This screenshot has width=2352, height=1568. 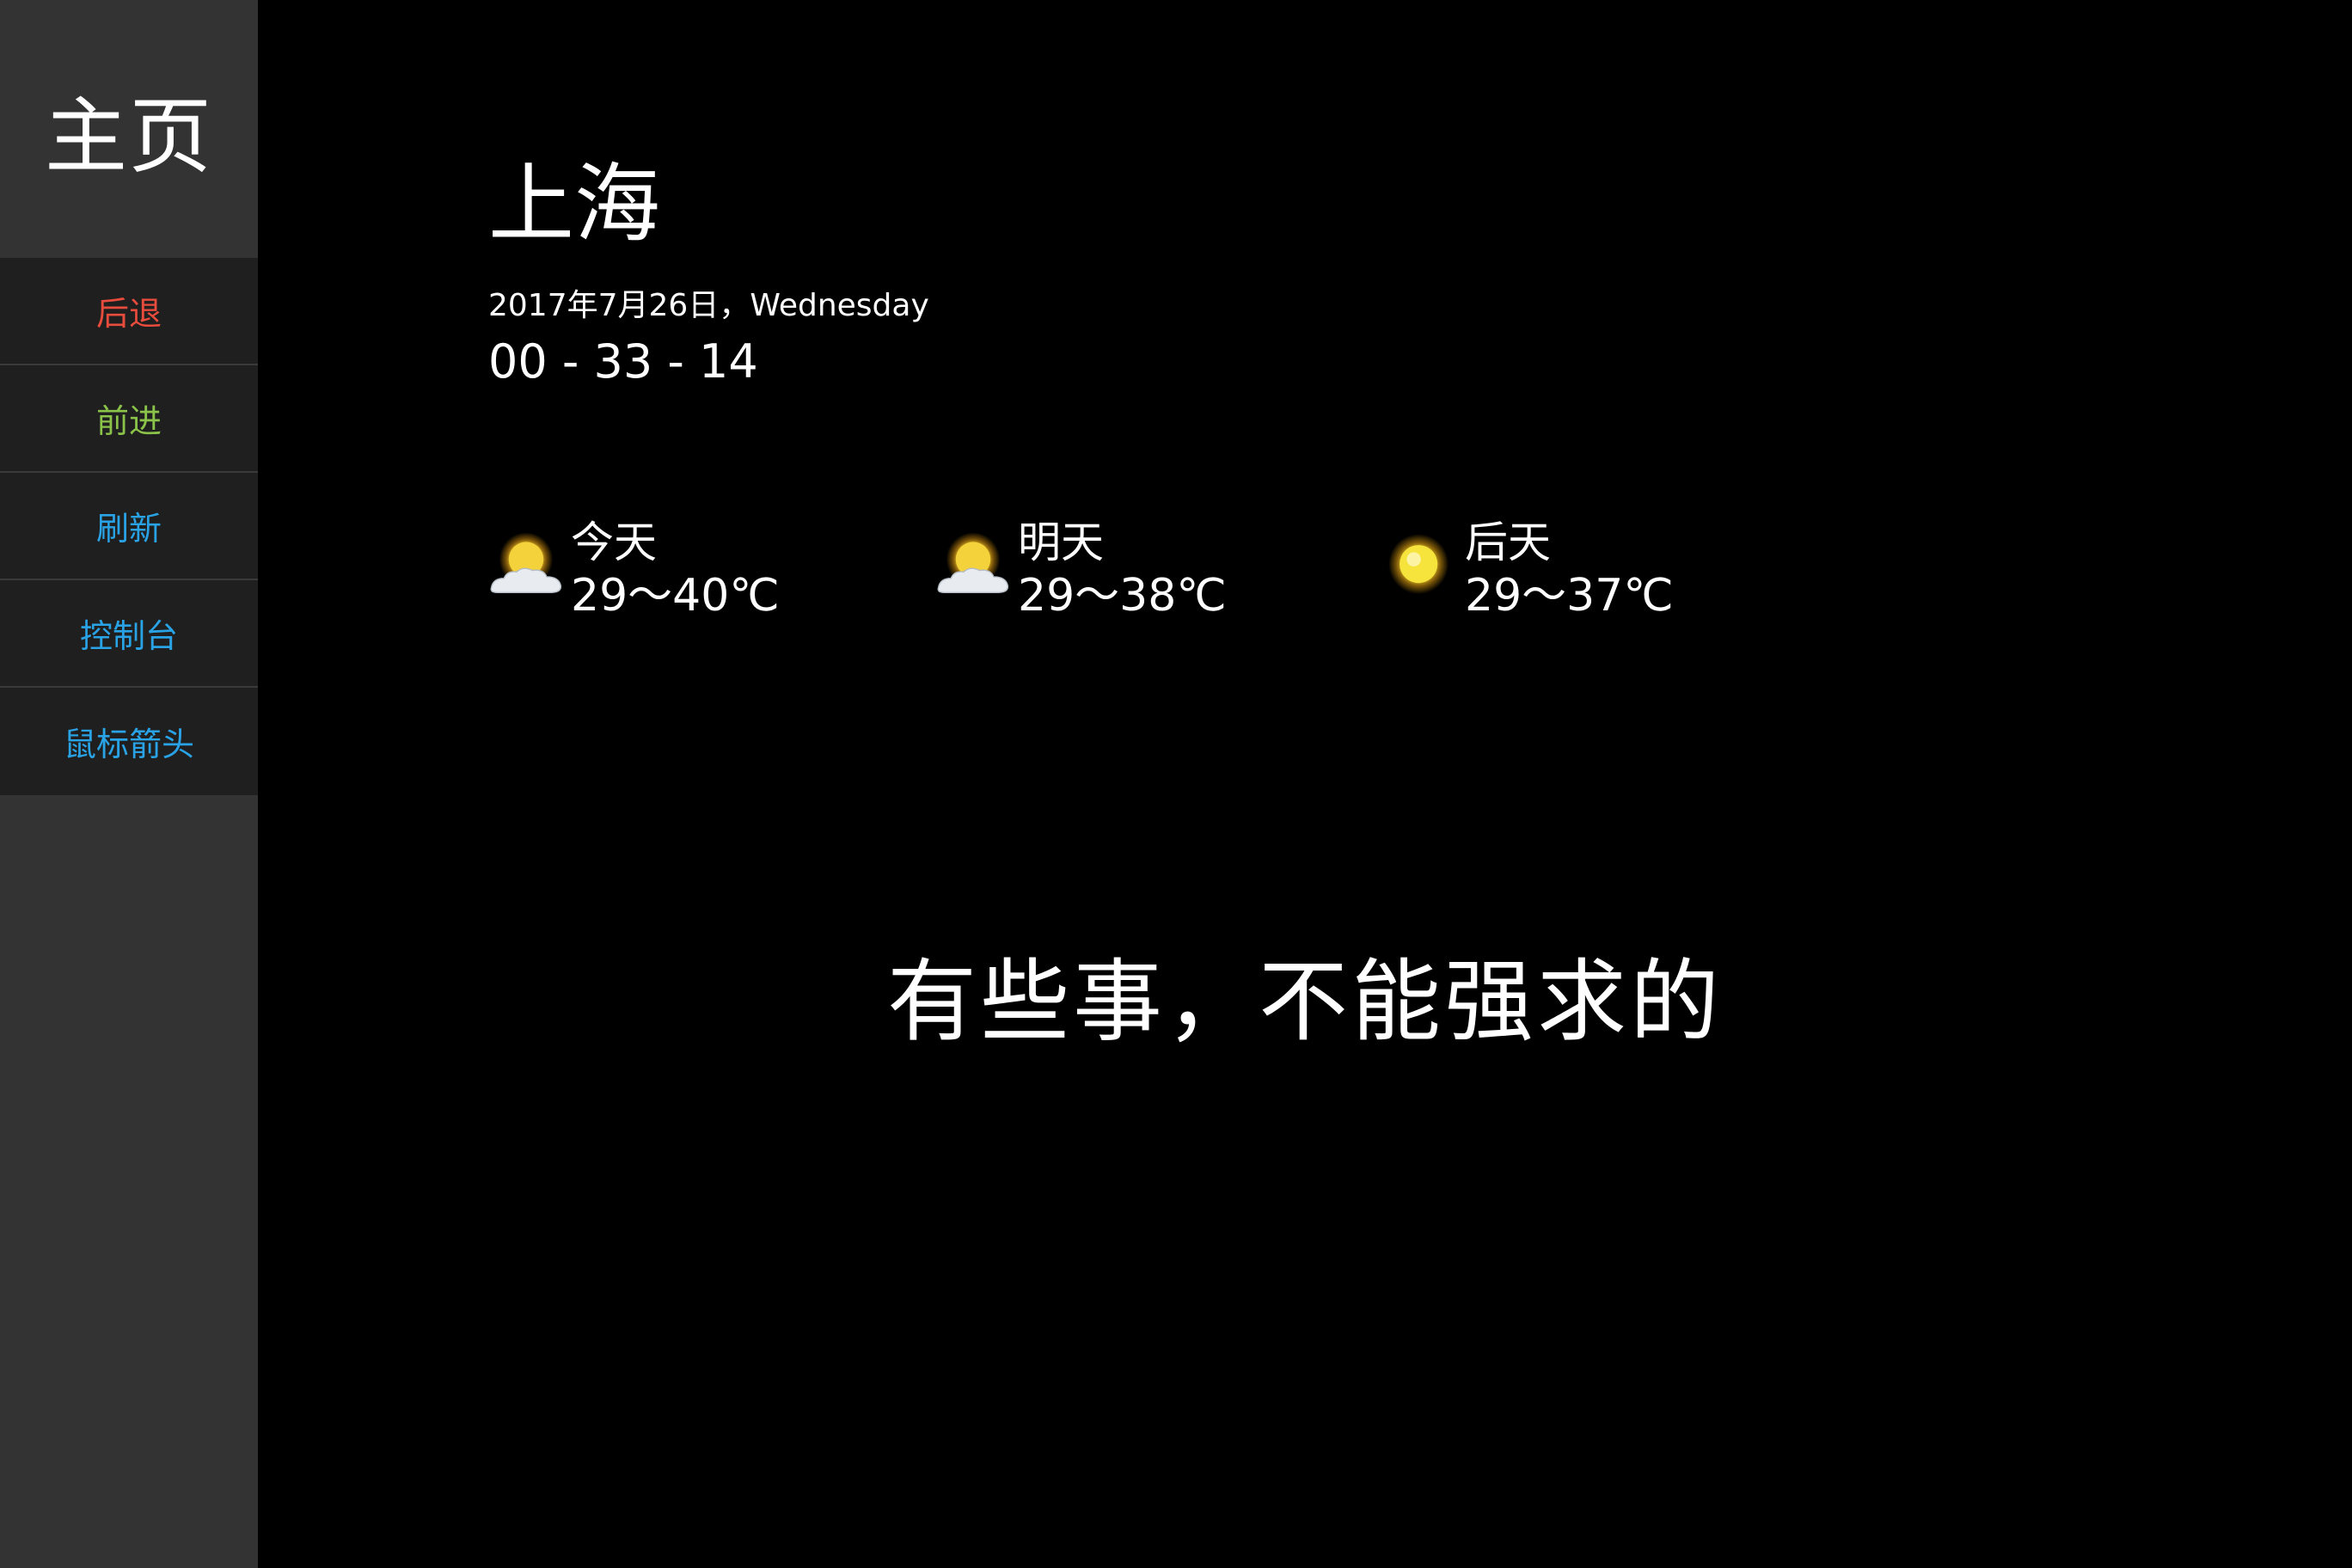 I want to click on nav-refresh-button: 刷新, so click(x=129, y=526).